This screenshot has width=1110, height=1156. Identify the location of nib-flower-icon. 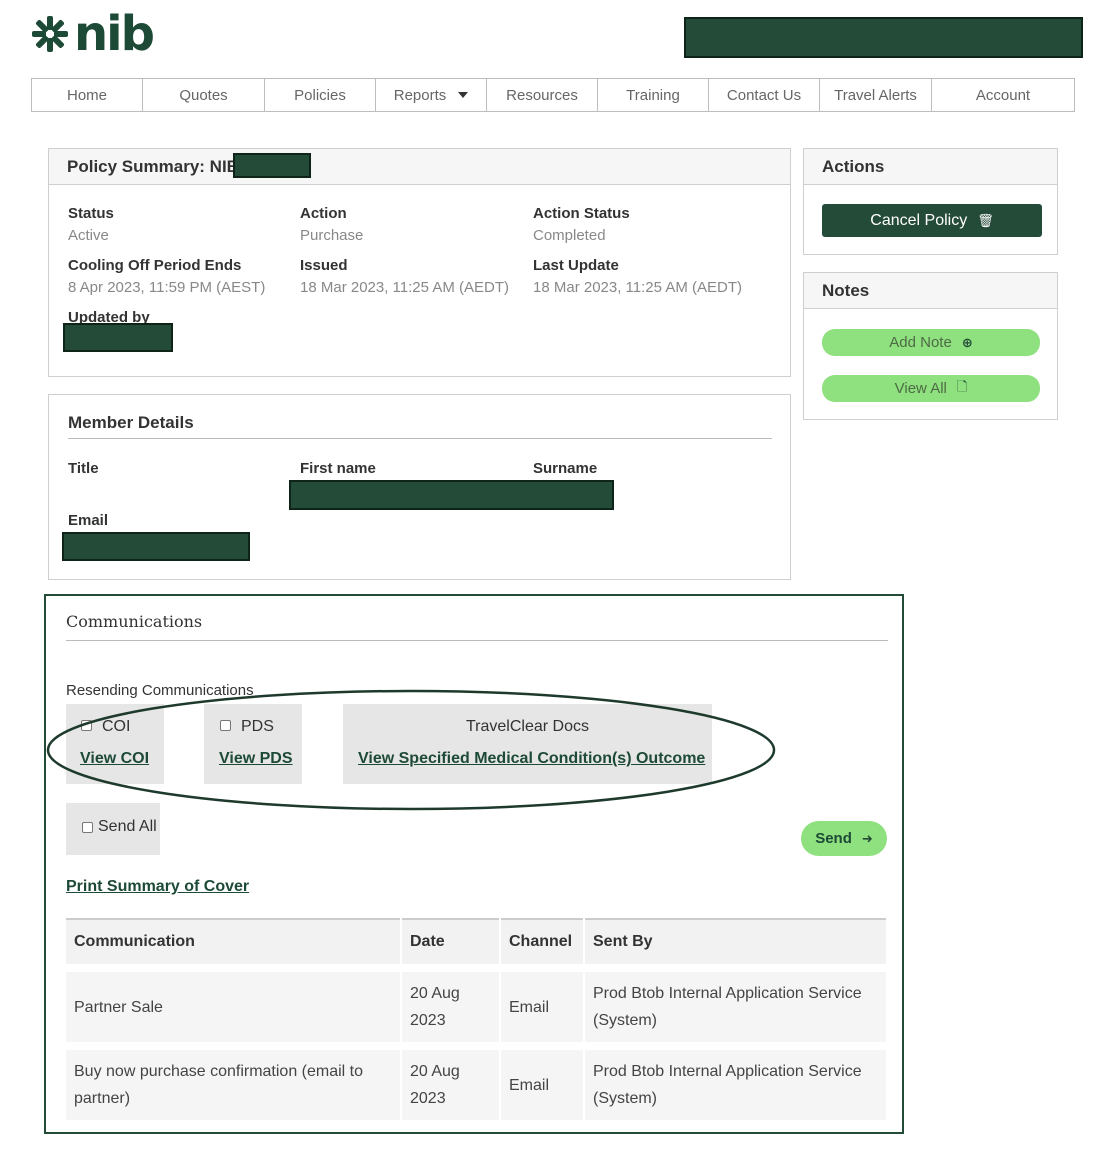
(50, 34).